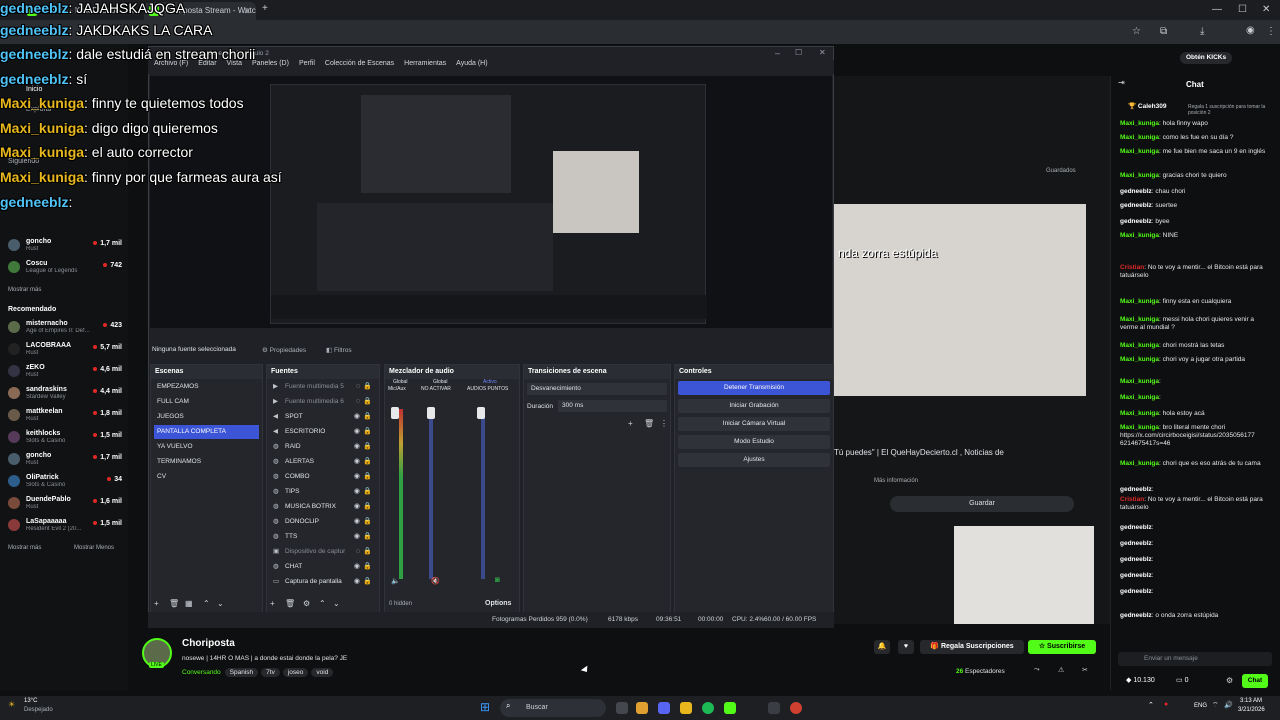 This screenshot has height=720, width=1280. Describe the element at coordinates (65, 438) in the screenshot. I see `sidebar-channel: keithlocks Slots & Casino 1,5 mil` at that location.